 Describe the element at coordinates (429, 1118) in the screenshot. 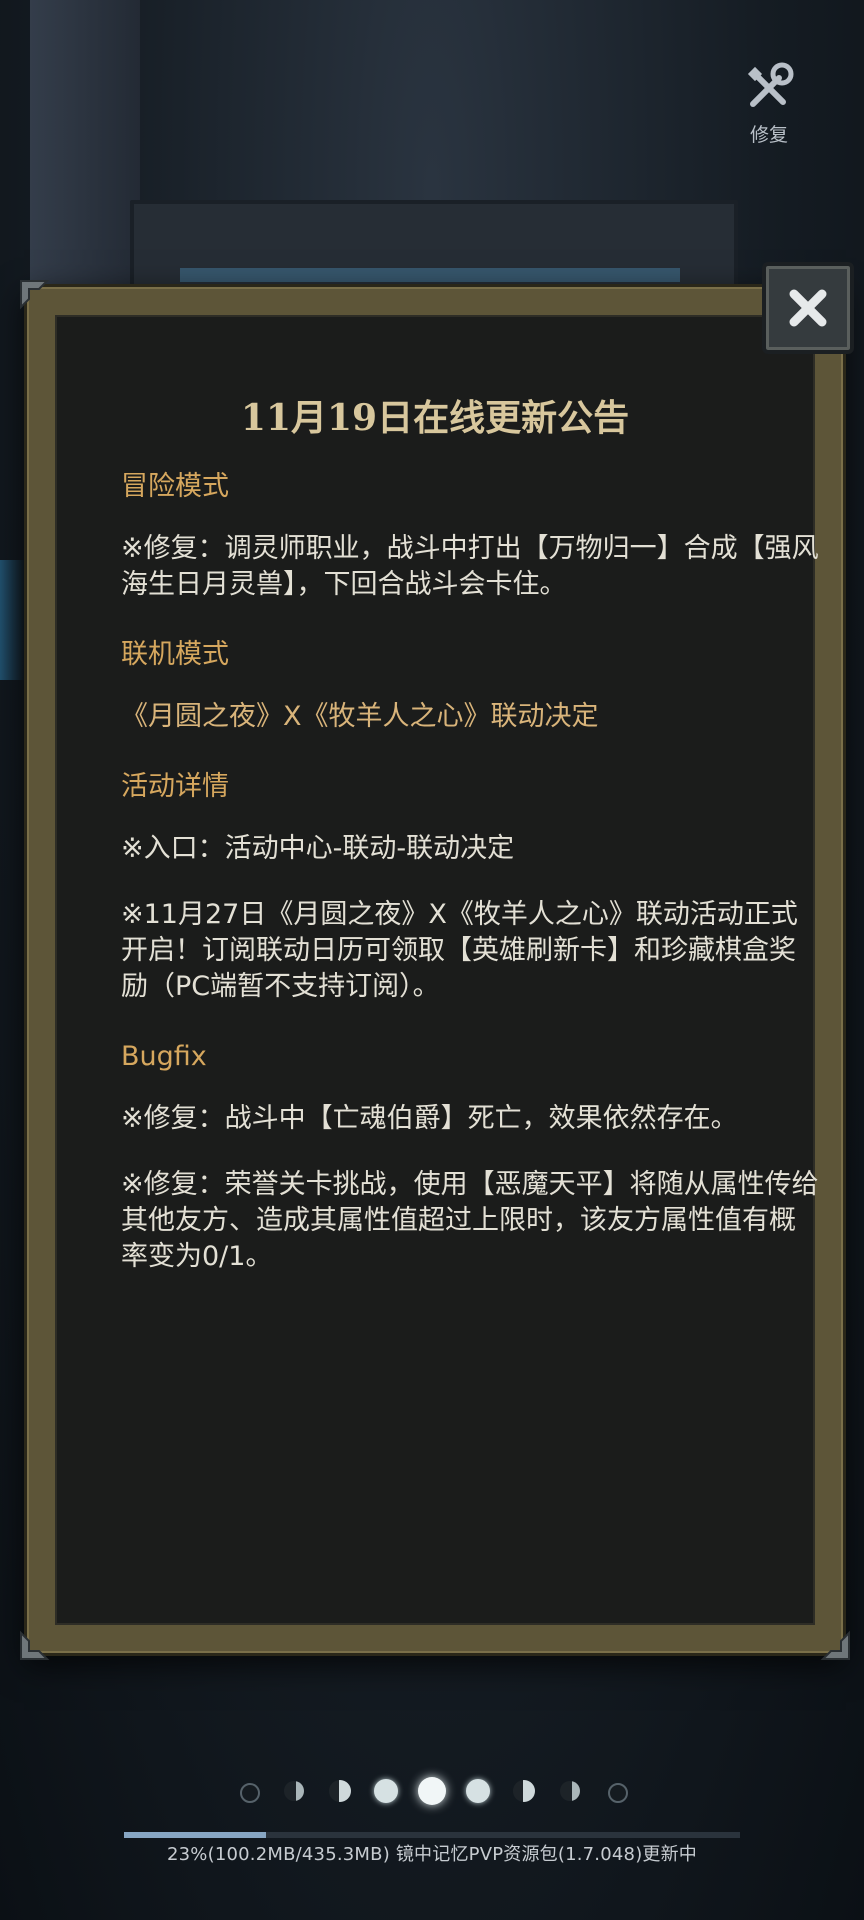

I see `section-paragraph: ※修复：战斗中【亡魂伯爵】死亡，效果依然存在。` at that location.